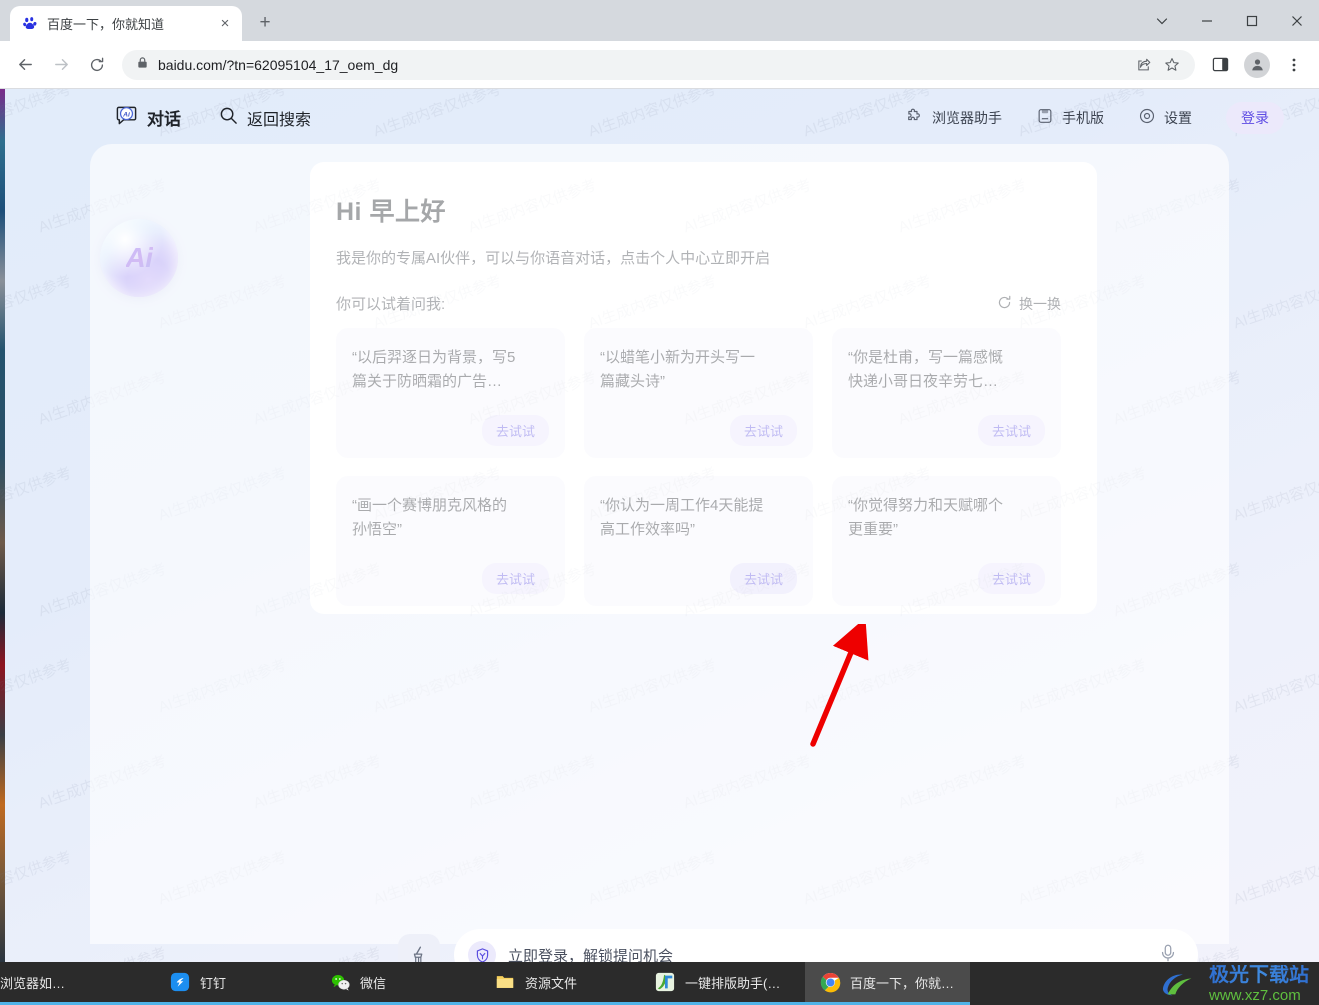  What do you see at coordinates (839, 685) in the screenshot?
I see `annotation-arrow` at bounding box center [839, 685].